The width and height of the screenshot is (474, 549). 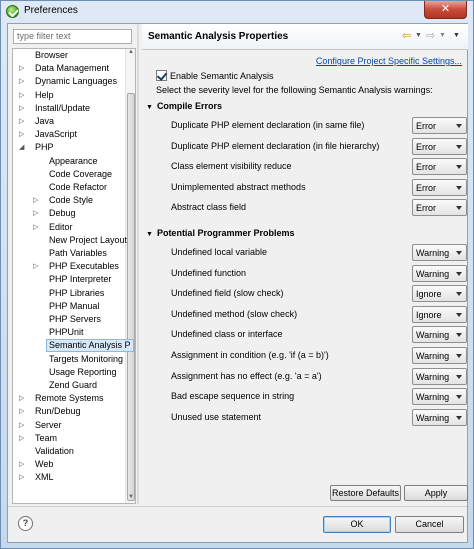 I want to click on severity-value: Ignore, so click(x=429, y=314).